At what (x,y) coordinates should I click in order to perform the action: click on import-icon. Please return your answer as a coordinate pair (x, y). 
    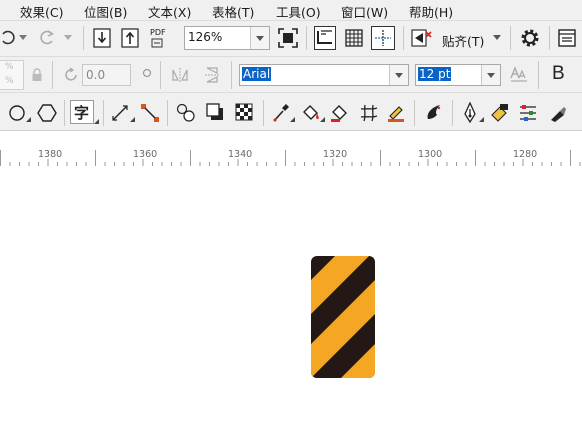
    Looking at the image, I should click on (102, 38).